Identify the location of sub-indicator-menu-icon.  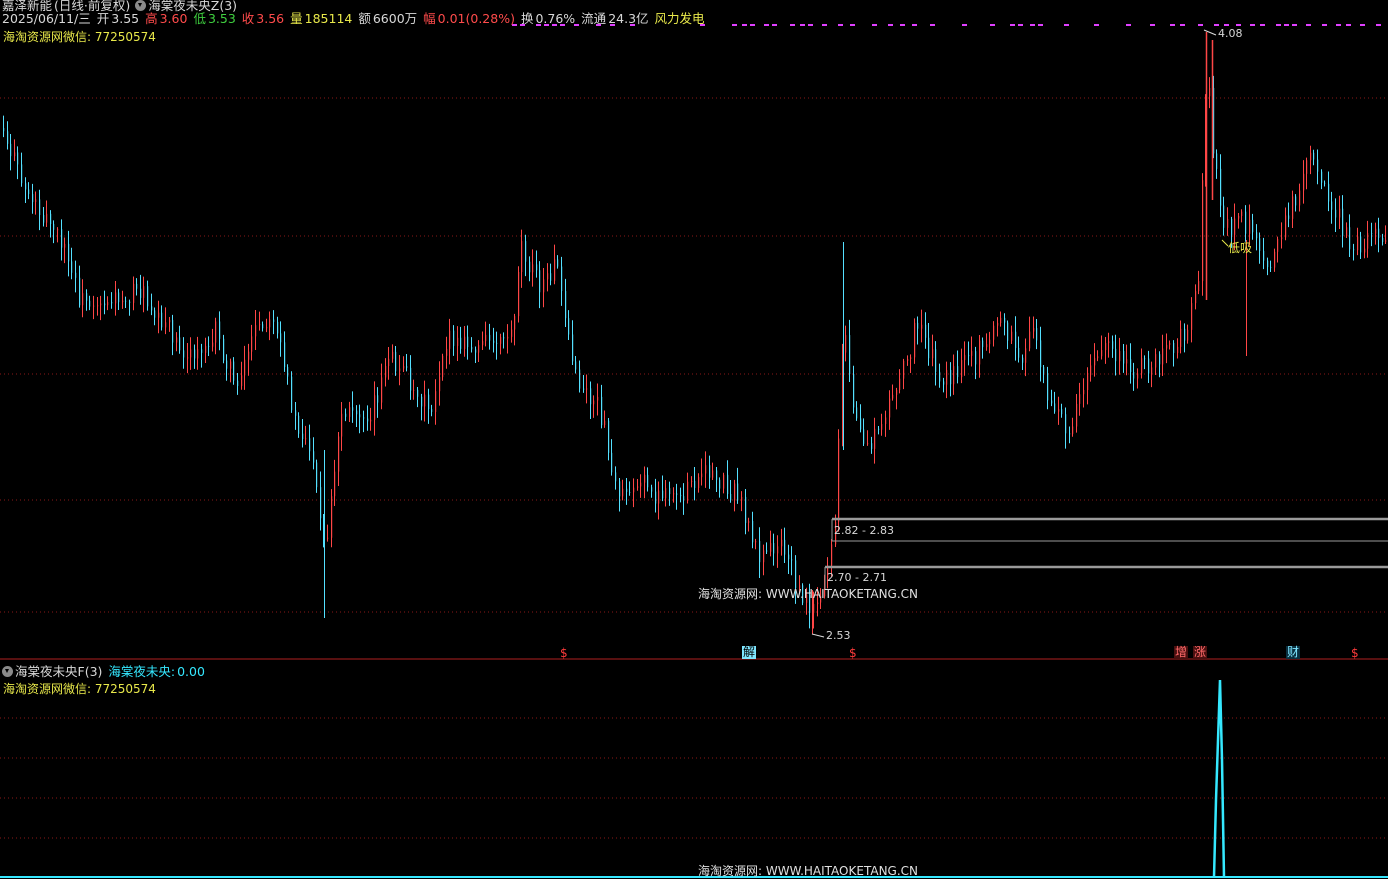
(7, 671).